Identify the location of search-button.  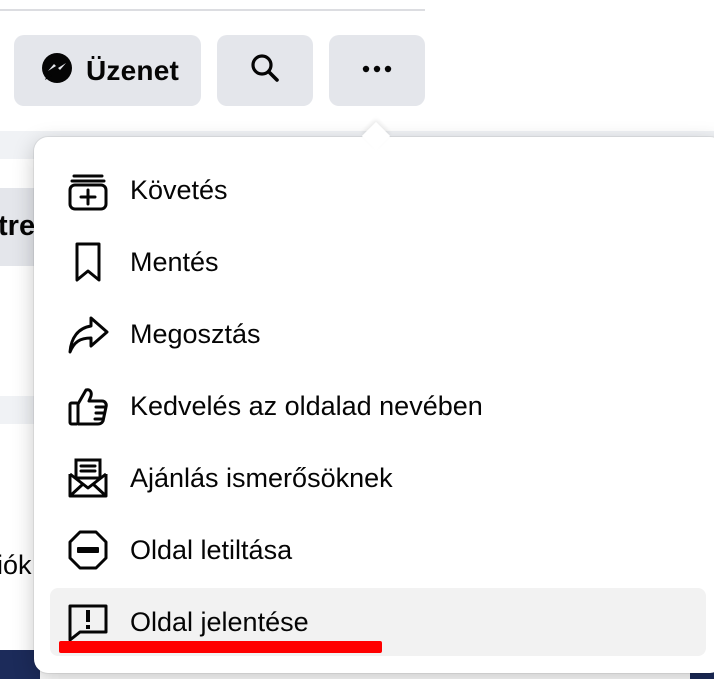
(265, 70).